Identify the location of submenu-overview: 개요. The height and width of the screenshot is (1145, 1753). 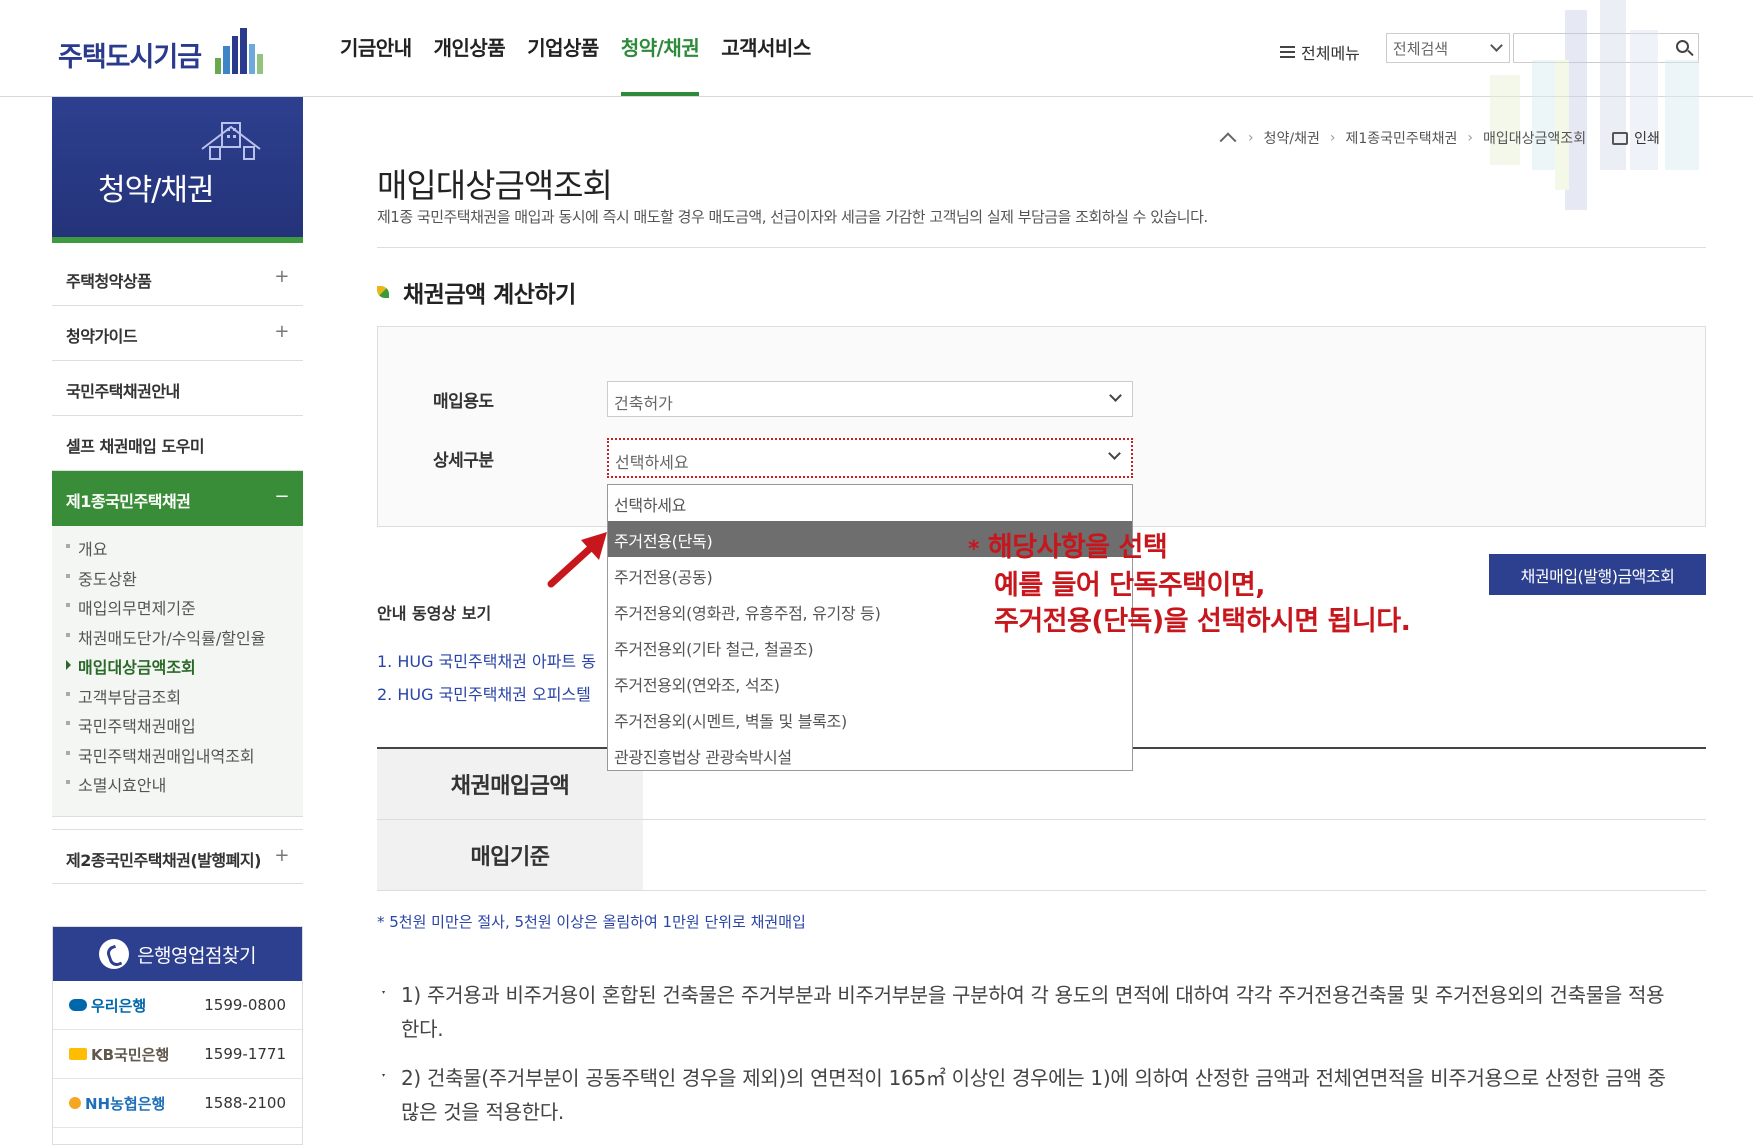
(184, 551).